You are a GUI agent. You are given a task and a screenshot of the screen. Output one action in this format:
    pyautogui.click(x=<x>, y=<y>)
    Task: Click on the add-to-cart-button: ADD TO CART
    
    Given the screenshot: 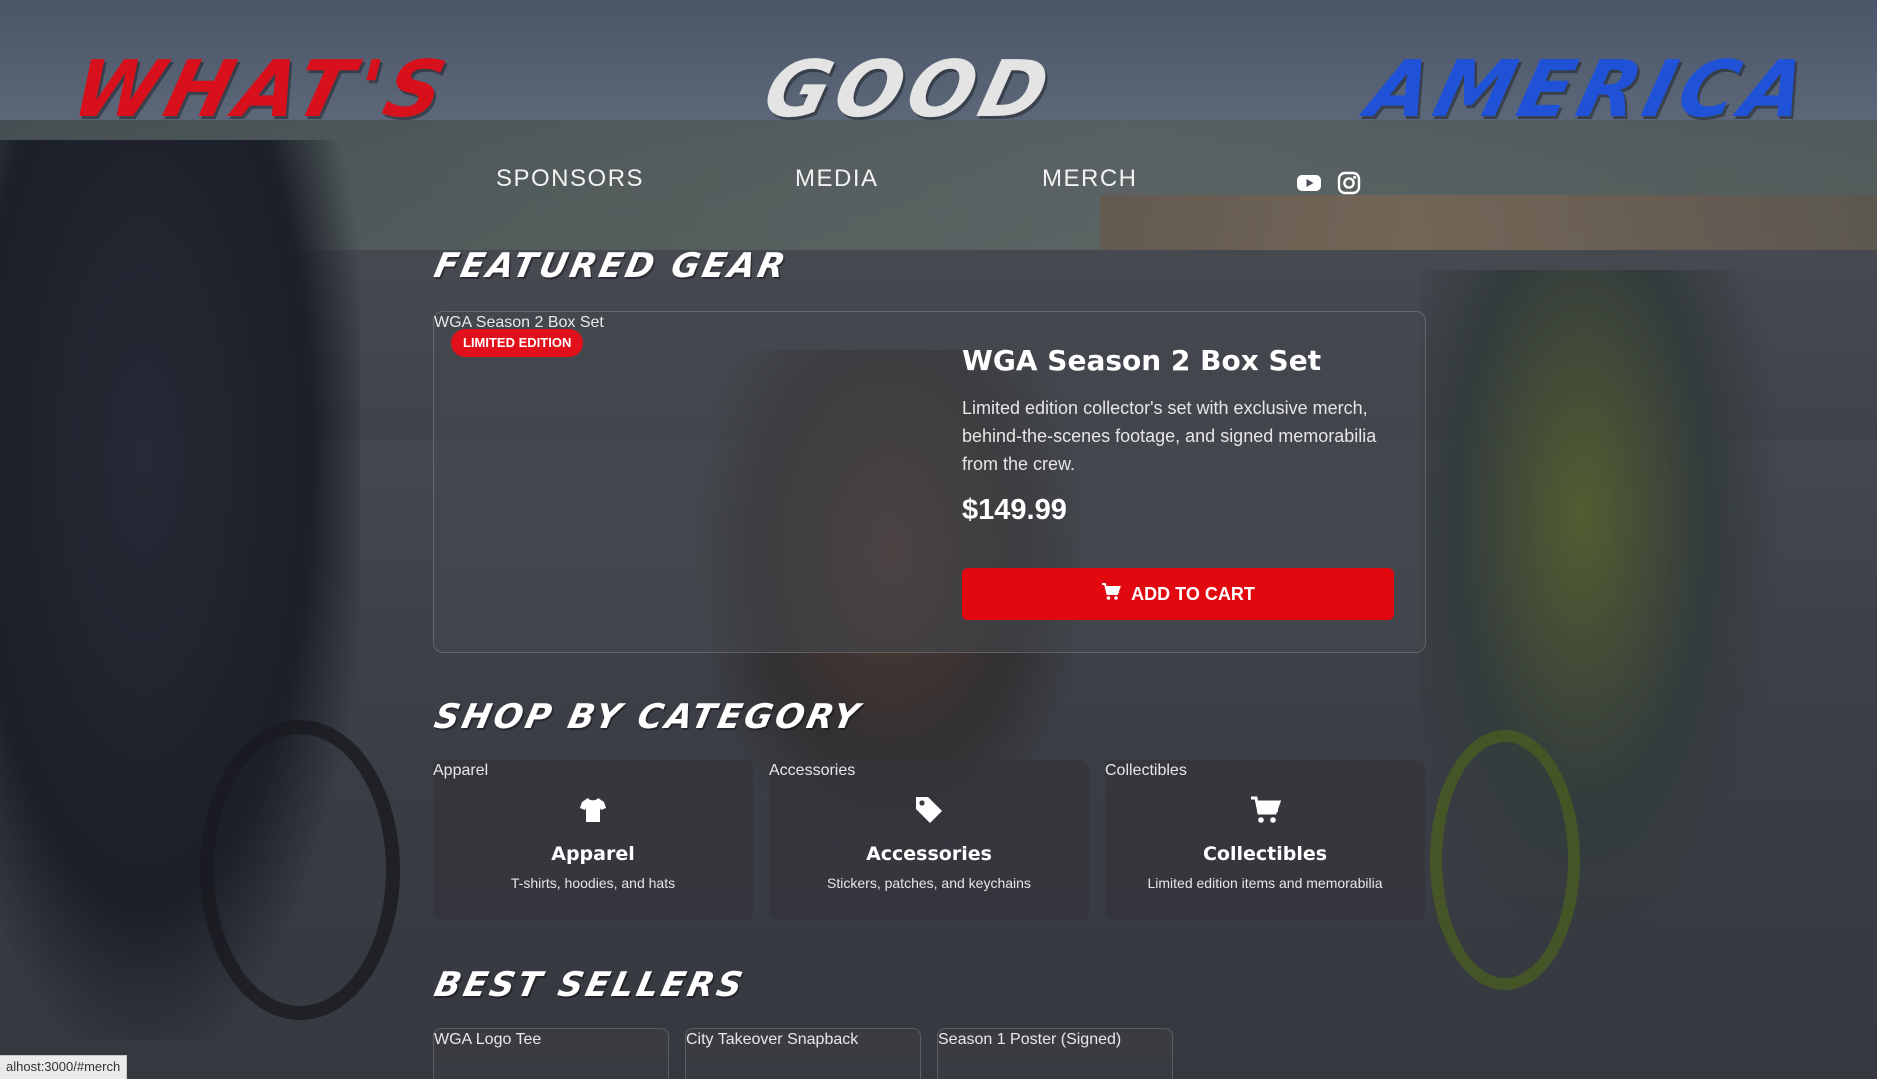 What is the action you would take?
    pyautogui.click(x=1178, y=594)
    